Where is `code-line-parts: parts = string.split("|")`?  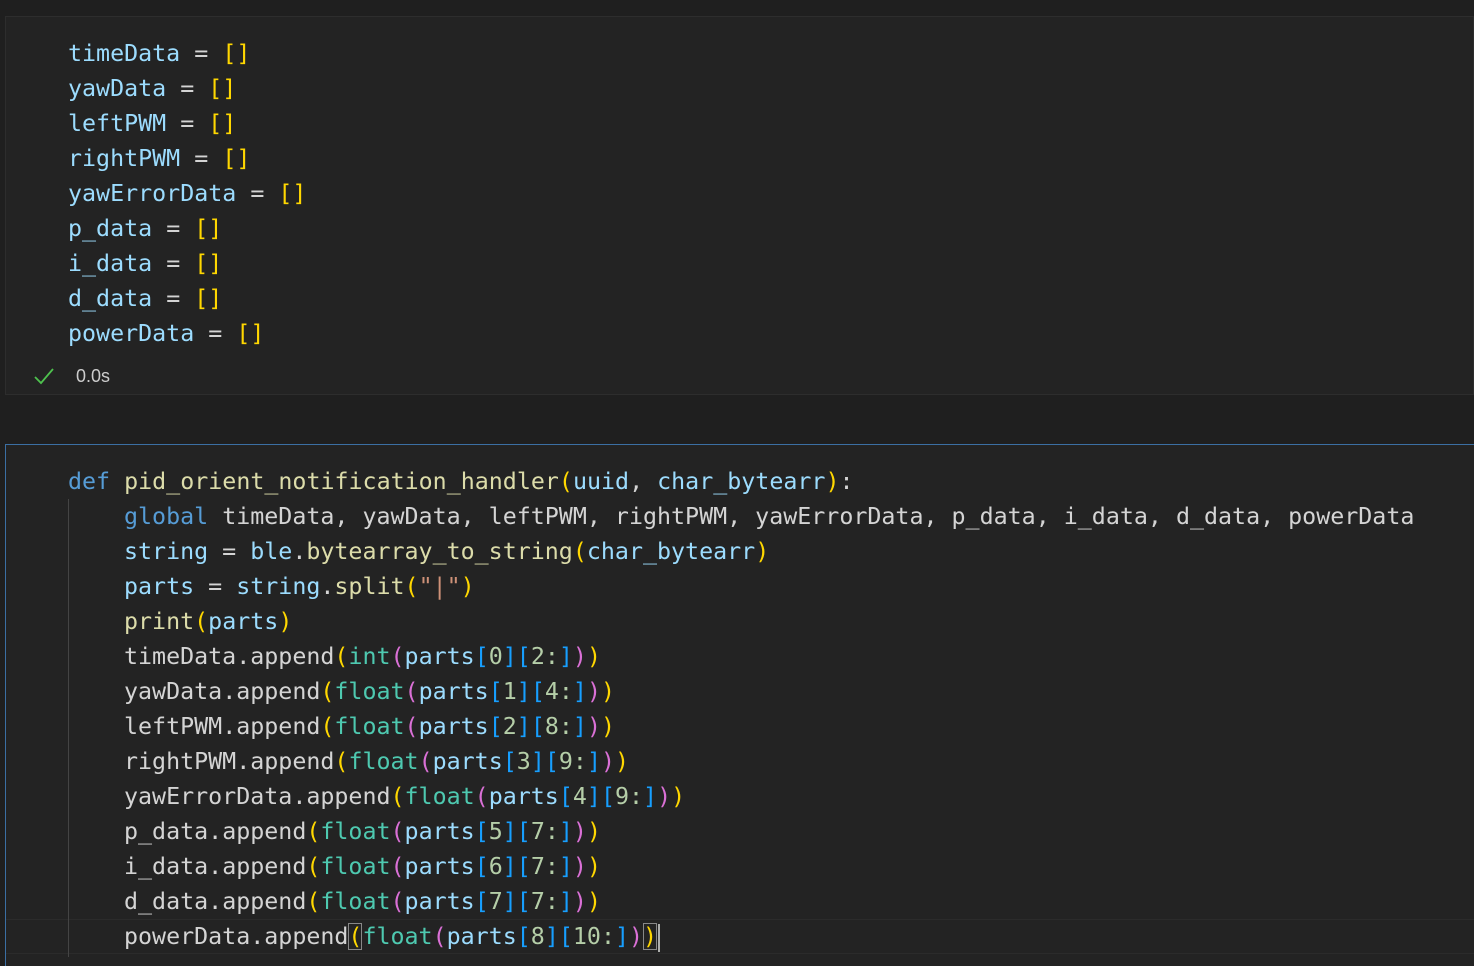
code-line-parts: parts = string.split("|") is located at coordinates (299, 586).